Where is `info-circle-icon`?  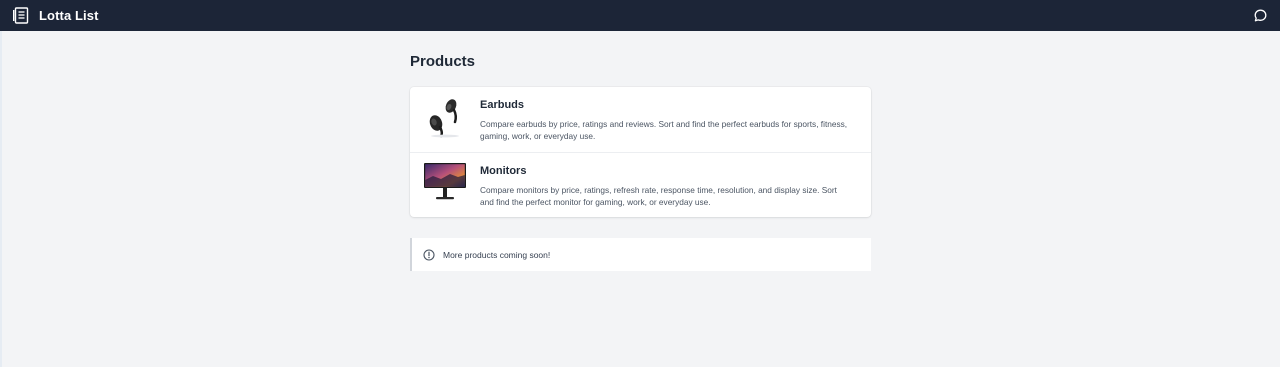
info-circle-icon is located at coordinates (429, 254).